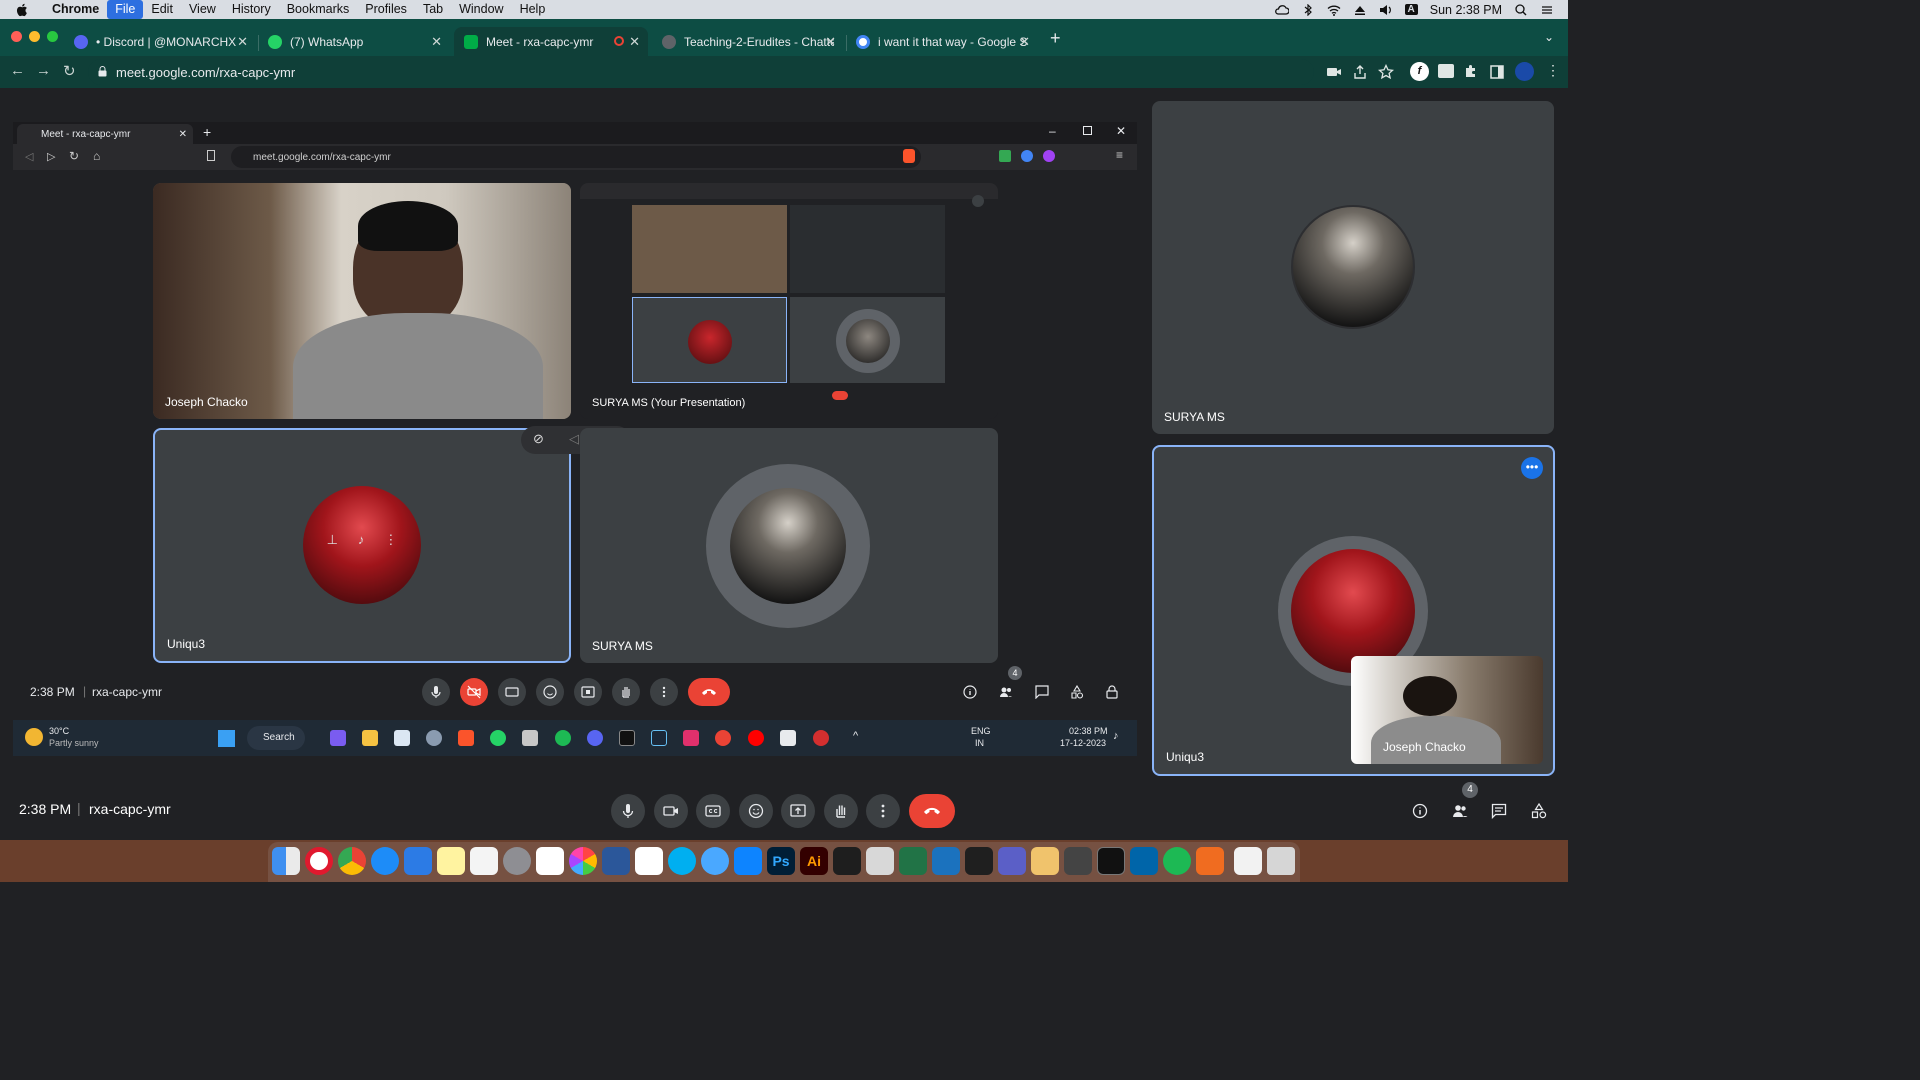 The width and height of the screenshot is (1920, 1080). Describe the element at coordinates (756, 811) in the screenshot. I see `emoji-button` at that location.